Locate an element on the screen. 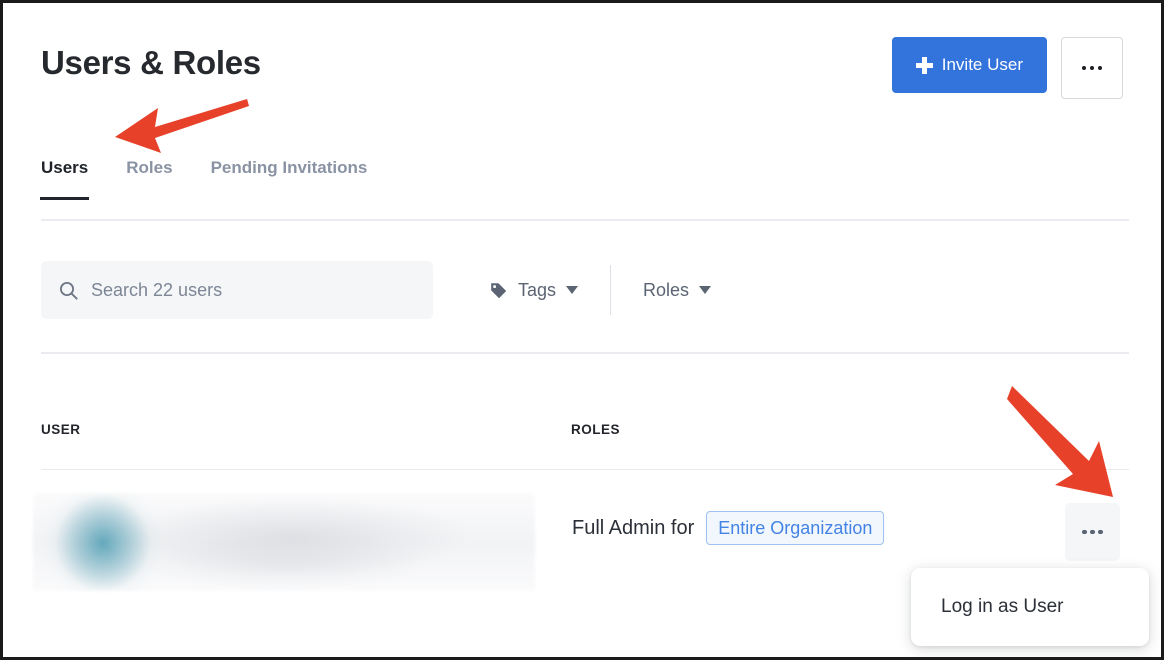 This screenshot has width=1164, height=660. row-more-options-button is located at coordinates (1092, 532).